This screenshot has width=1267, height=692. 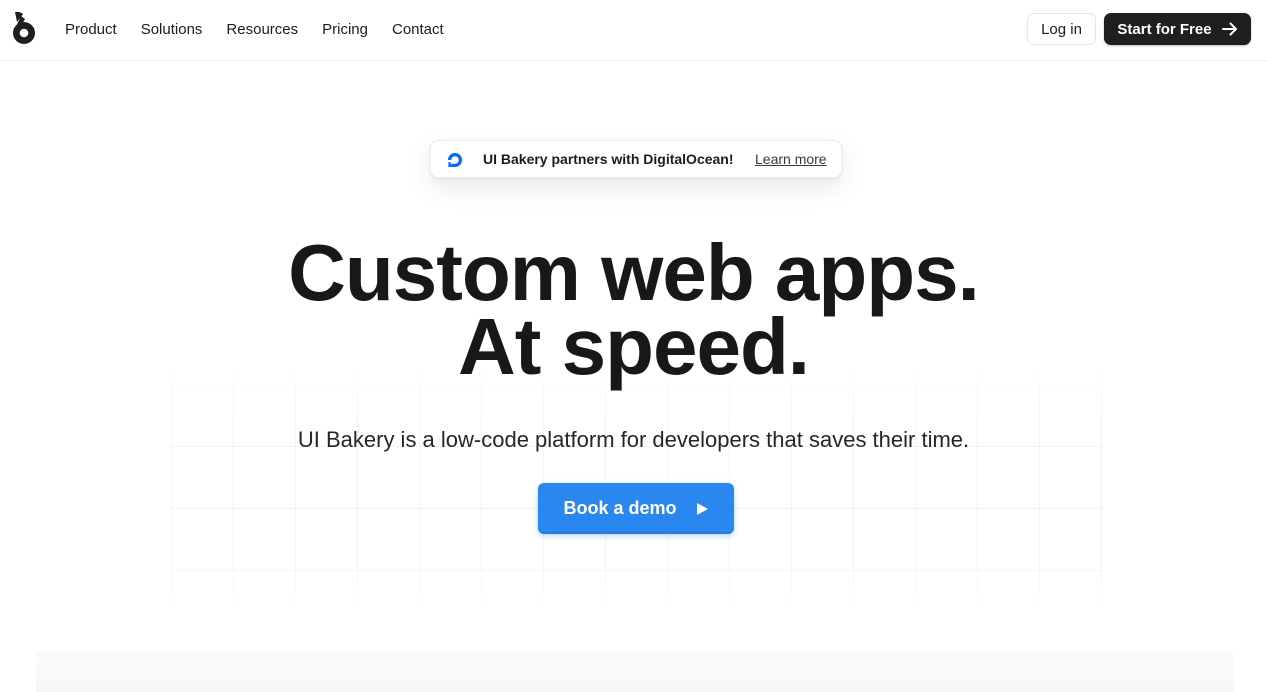 I want to click on start-for-free-label: Start for Free, so click(x=1164, y=29).